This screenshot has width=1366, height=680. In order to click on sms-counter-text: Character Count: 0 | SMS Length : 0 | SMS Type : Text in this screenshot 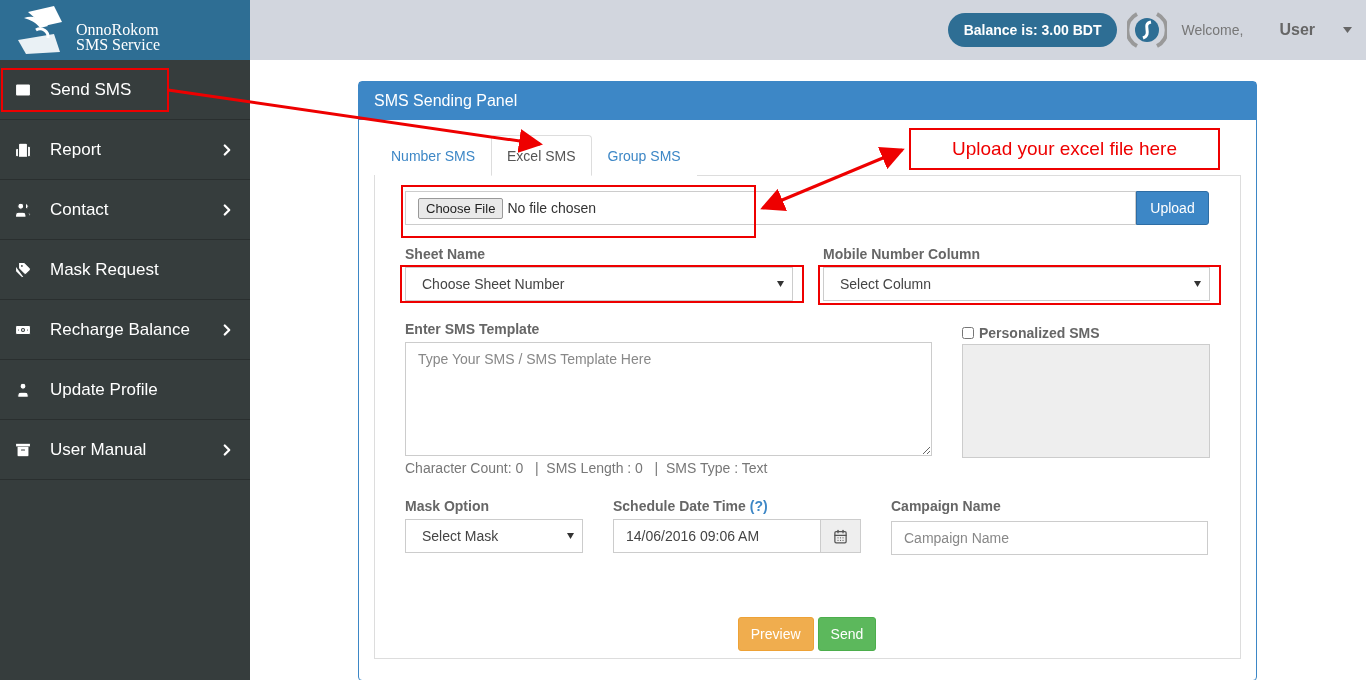, I will do `click(587, 468)`.